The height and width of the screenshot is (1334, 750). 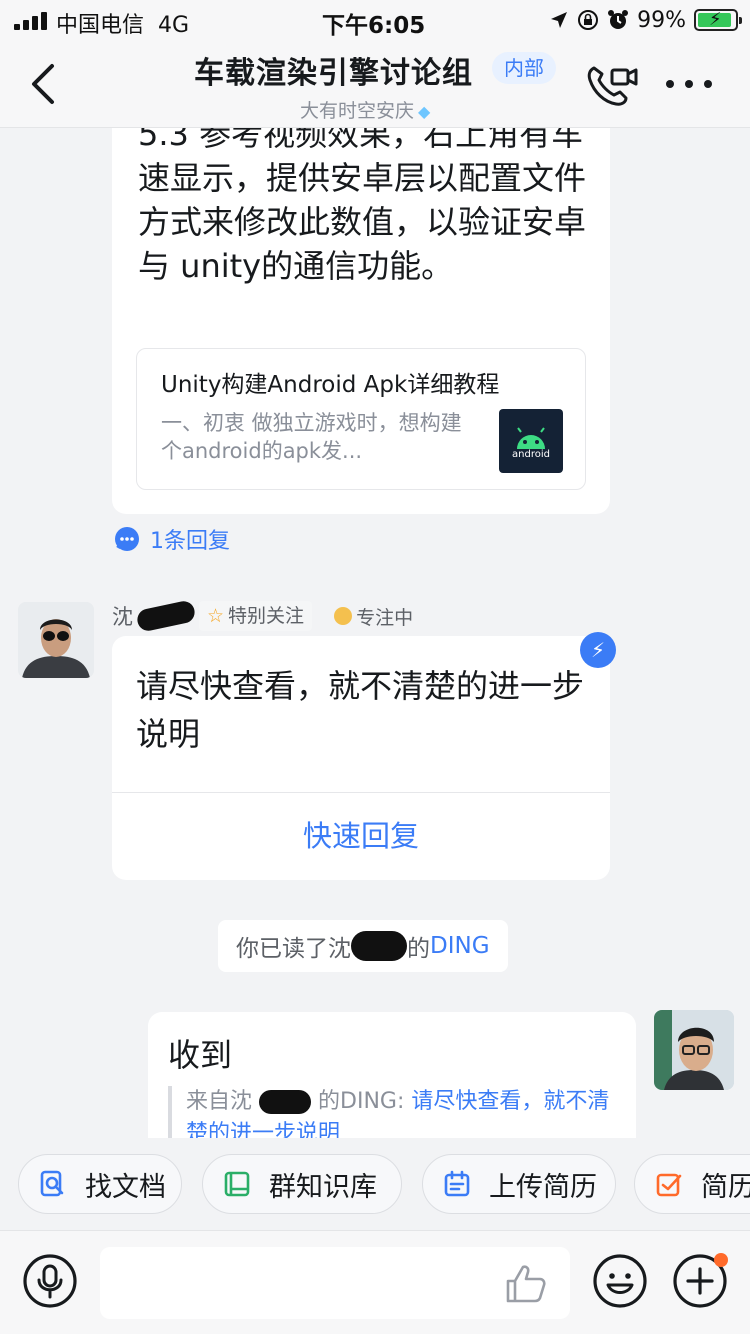 What do you see at coordinates (457, 1183) in the screenshot?
I see `calendar-icon` at bounding box center [457, 1183].